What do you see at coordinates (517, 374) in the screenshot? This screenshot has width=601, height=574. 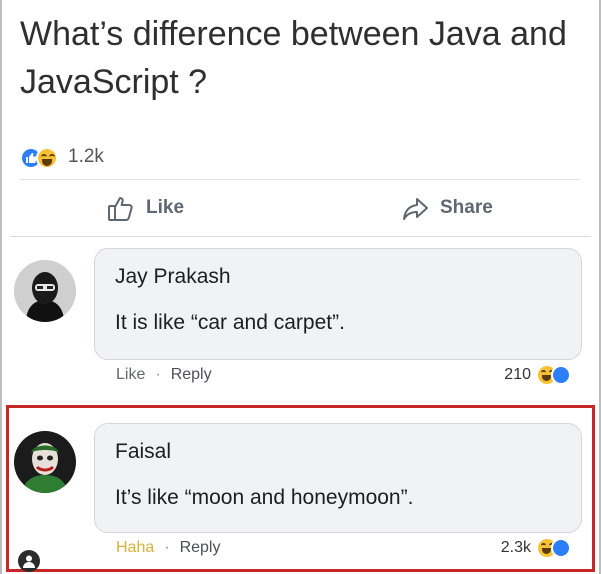 I see `comment-reaction-count: 210` at bounding box center [517, 374].